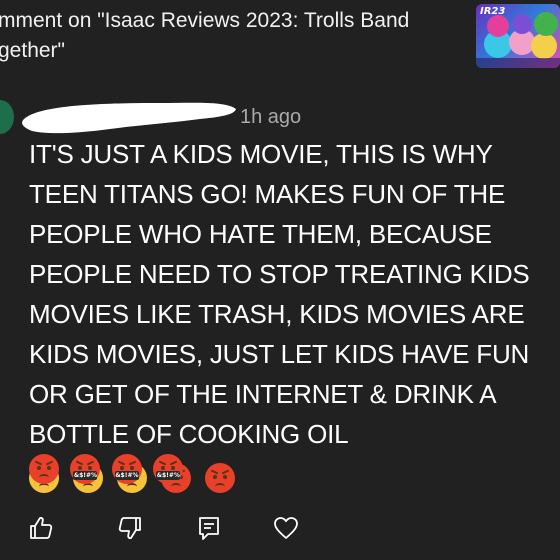 This screenshot has height=560, width=560. What do you see at coordinates (129, 118) in the screenshot?
I see `redacted-username` at bounding box center [129, 118].